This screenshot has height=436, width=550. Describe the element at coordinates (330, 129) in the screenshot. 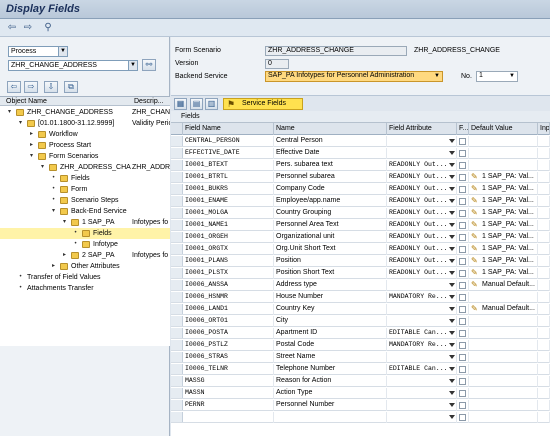

I see `col-name: Name` at that location.